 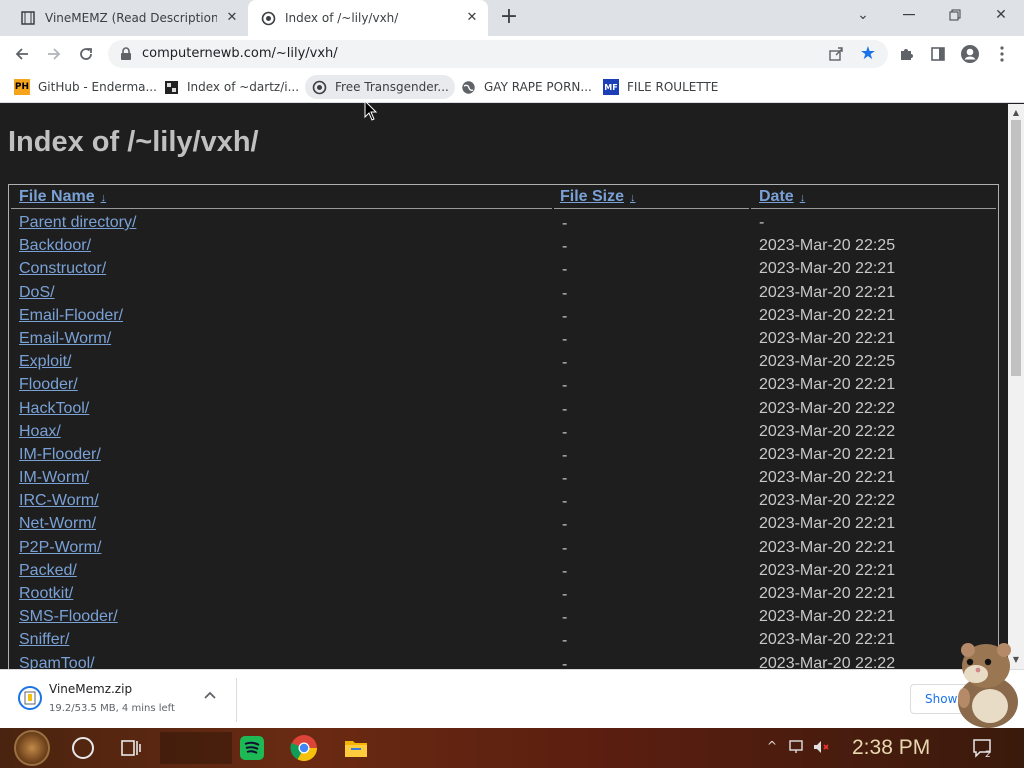 I want to click on side-panel-icon, so click(x=938, y=54).